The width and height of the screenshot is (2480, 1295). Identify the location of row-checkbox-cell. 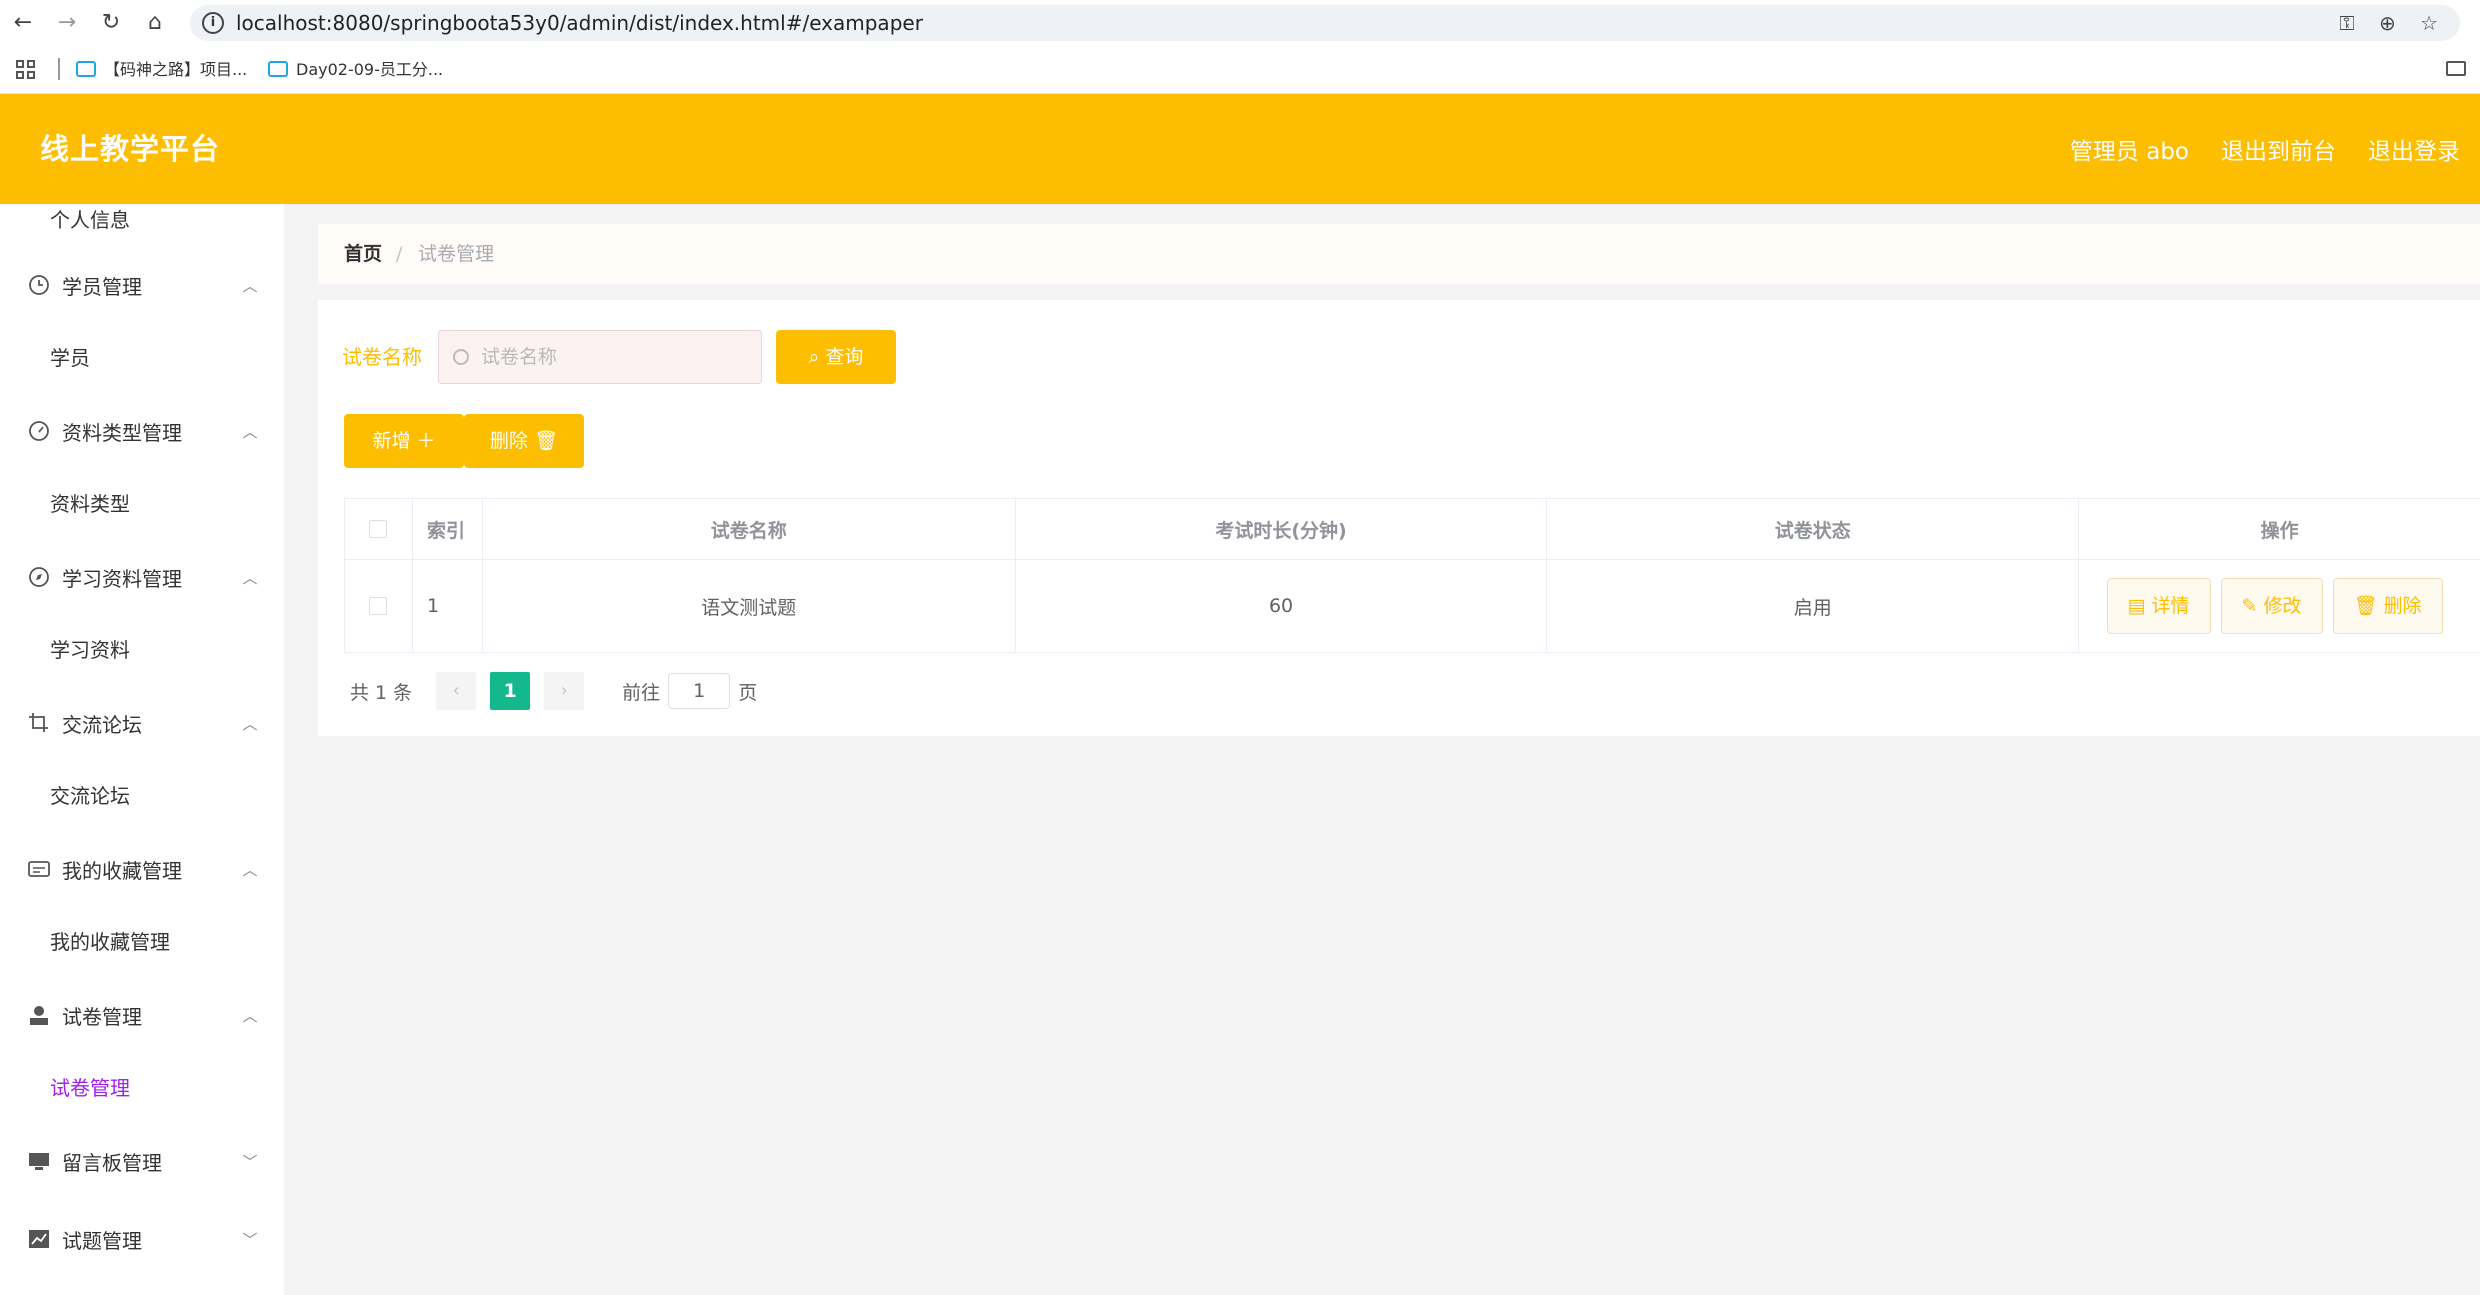
(379, 606).